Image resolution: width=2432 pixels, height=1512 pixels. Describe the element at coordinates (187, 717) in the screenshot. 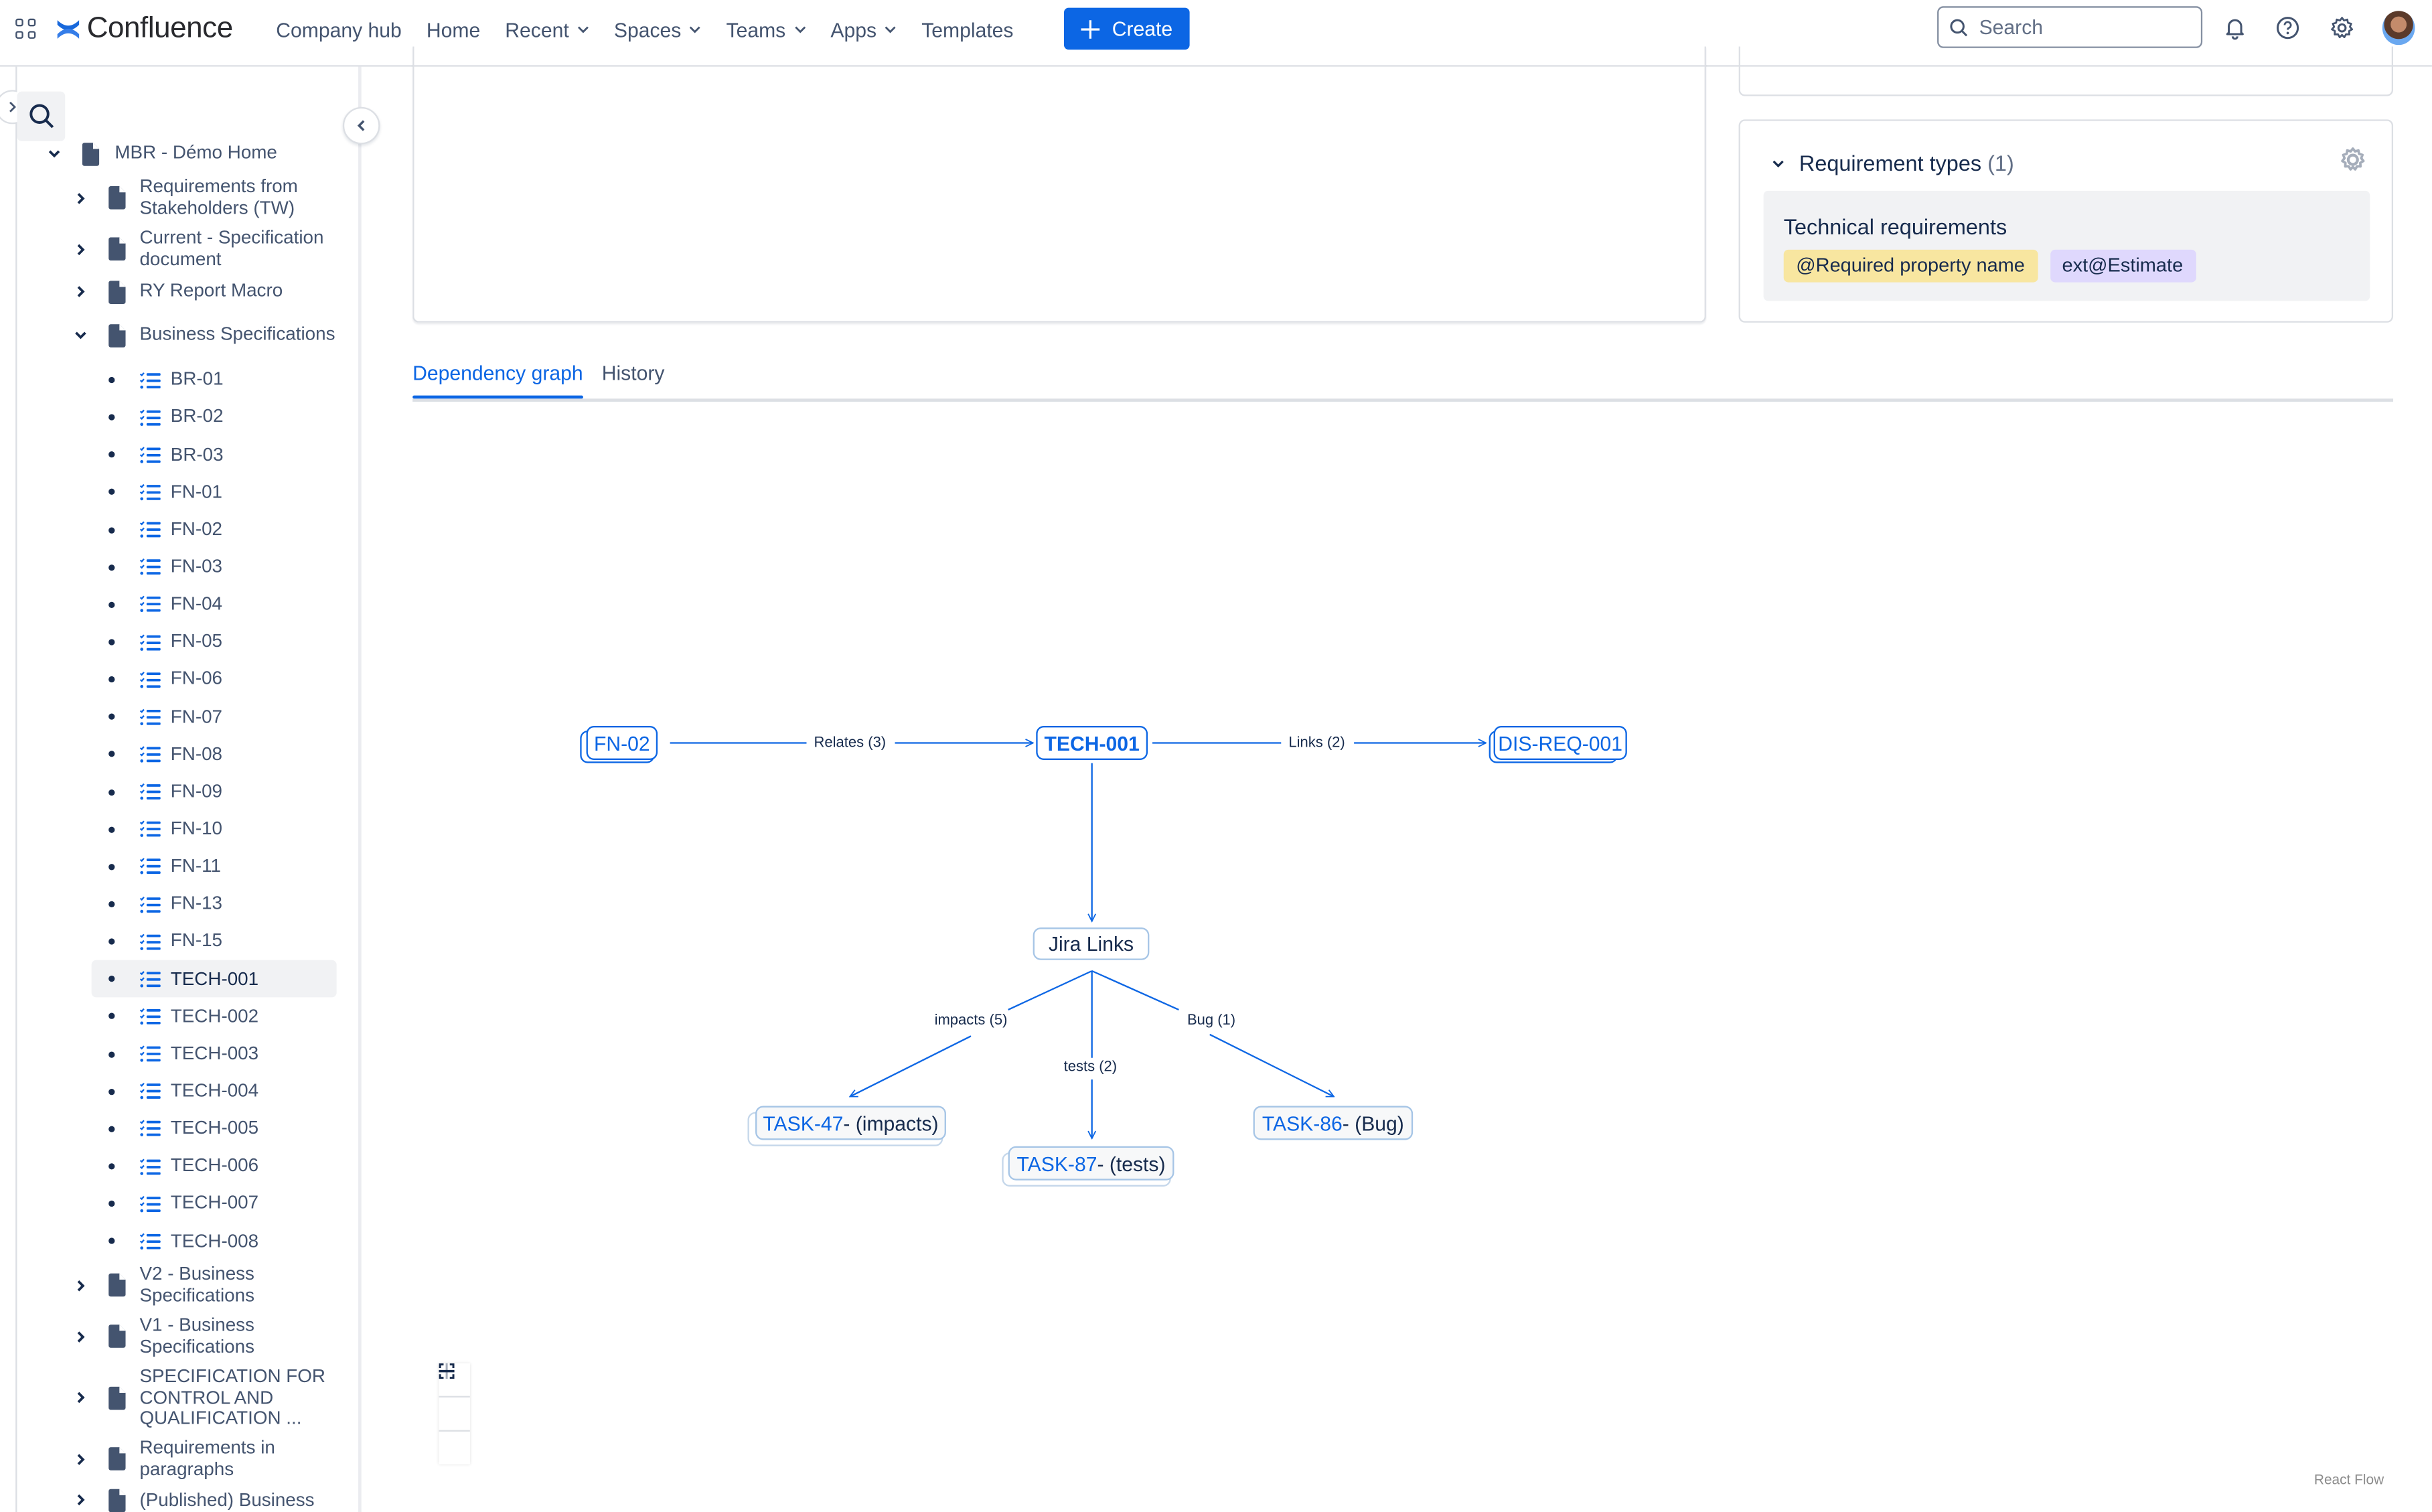

I see `tree-item-requirement: FN-07` at that location.